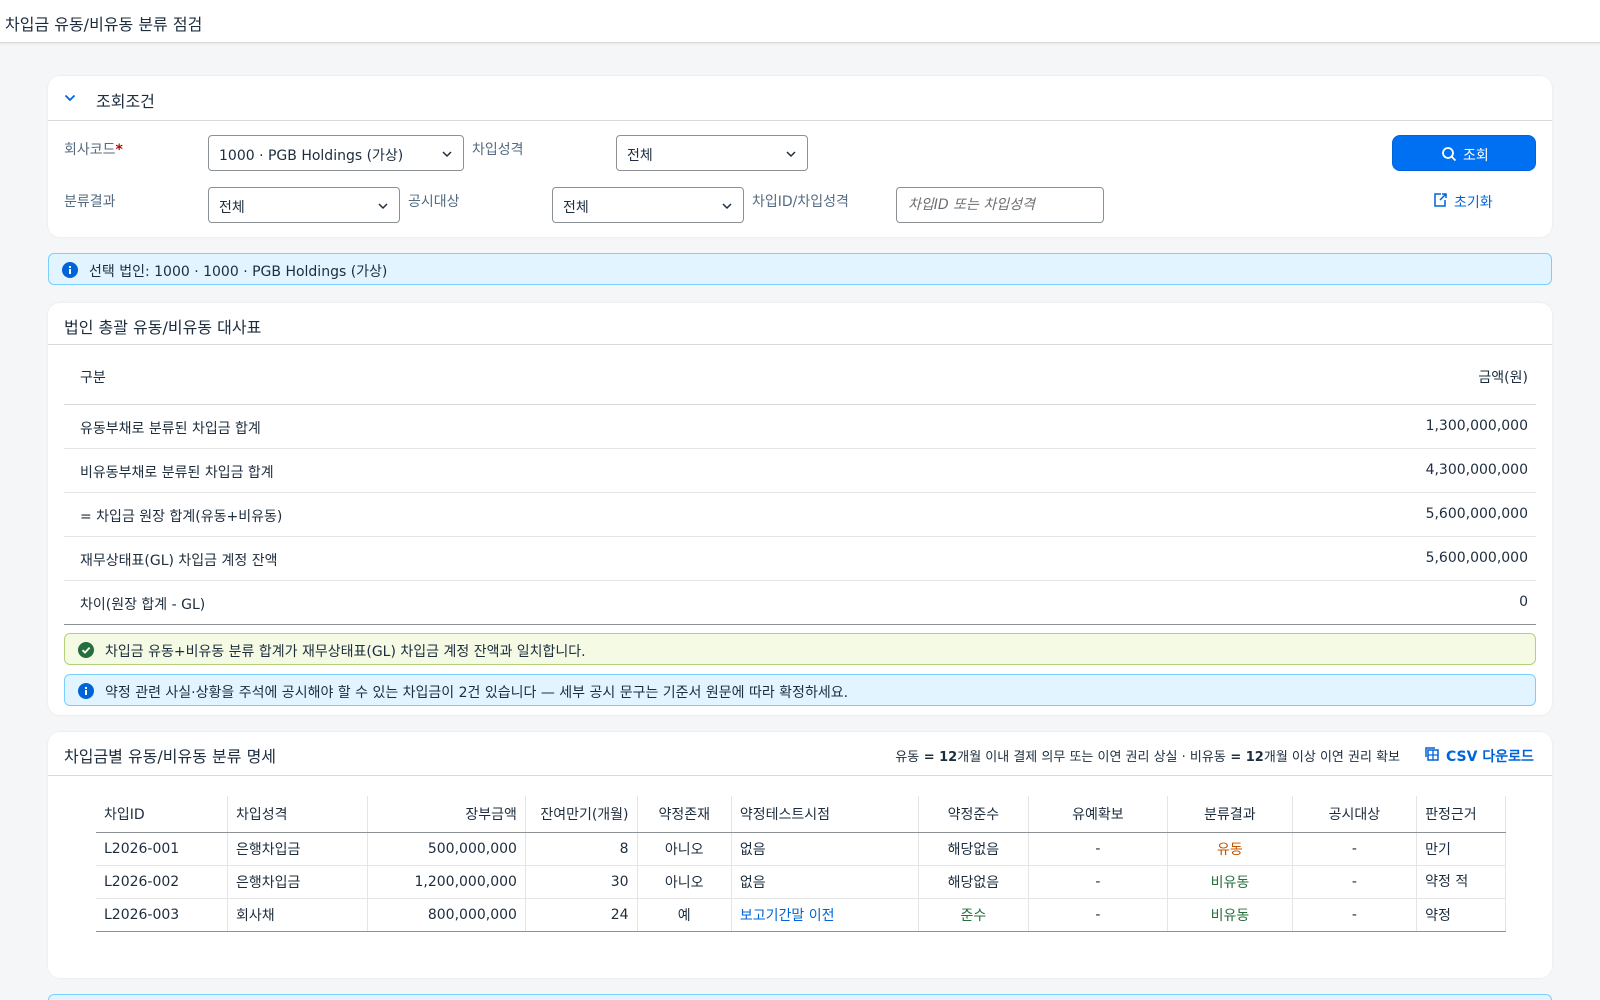 The width and height of the screenshot is (1600, 1000). I want to click on cell-covenant-compliance: 해당없음, so click(973, 849).